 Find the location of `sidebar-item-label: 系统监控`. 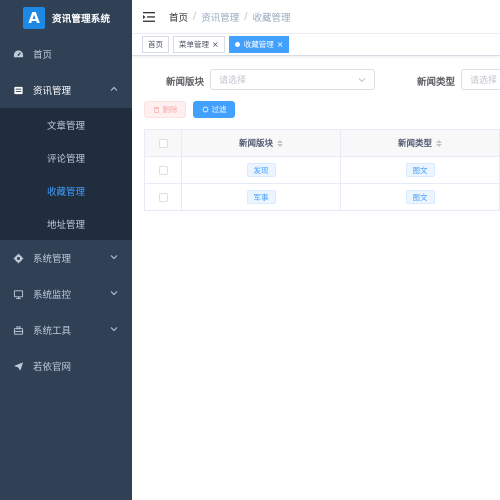

sidebar-item-label: 系统监控 is located at coordinates (52, 295).